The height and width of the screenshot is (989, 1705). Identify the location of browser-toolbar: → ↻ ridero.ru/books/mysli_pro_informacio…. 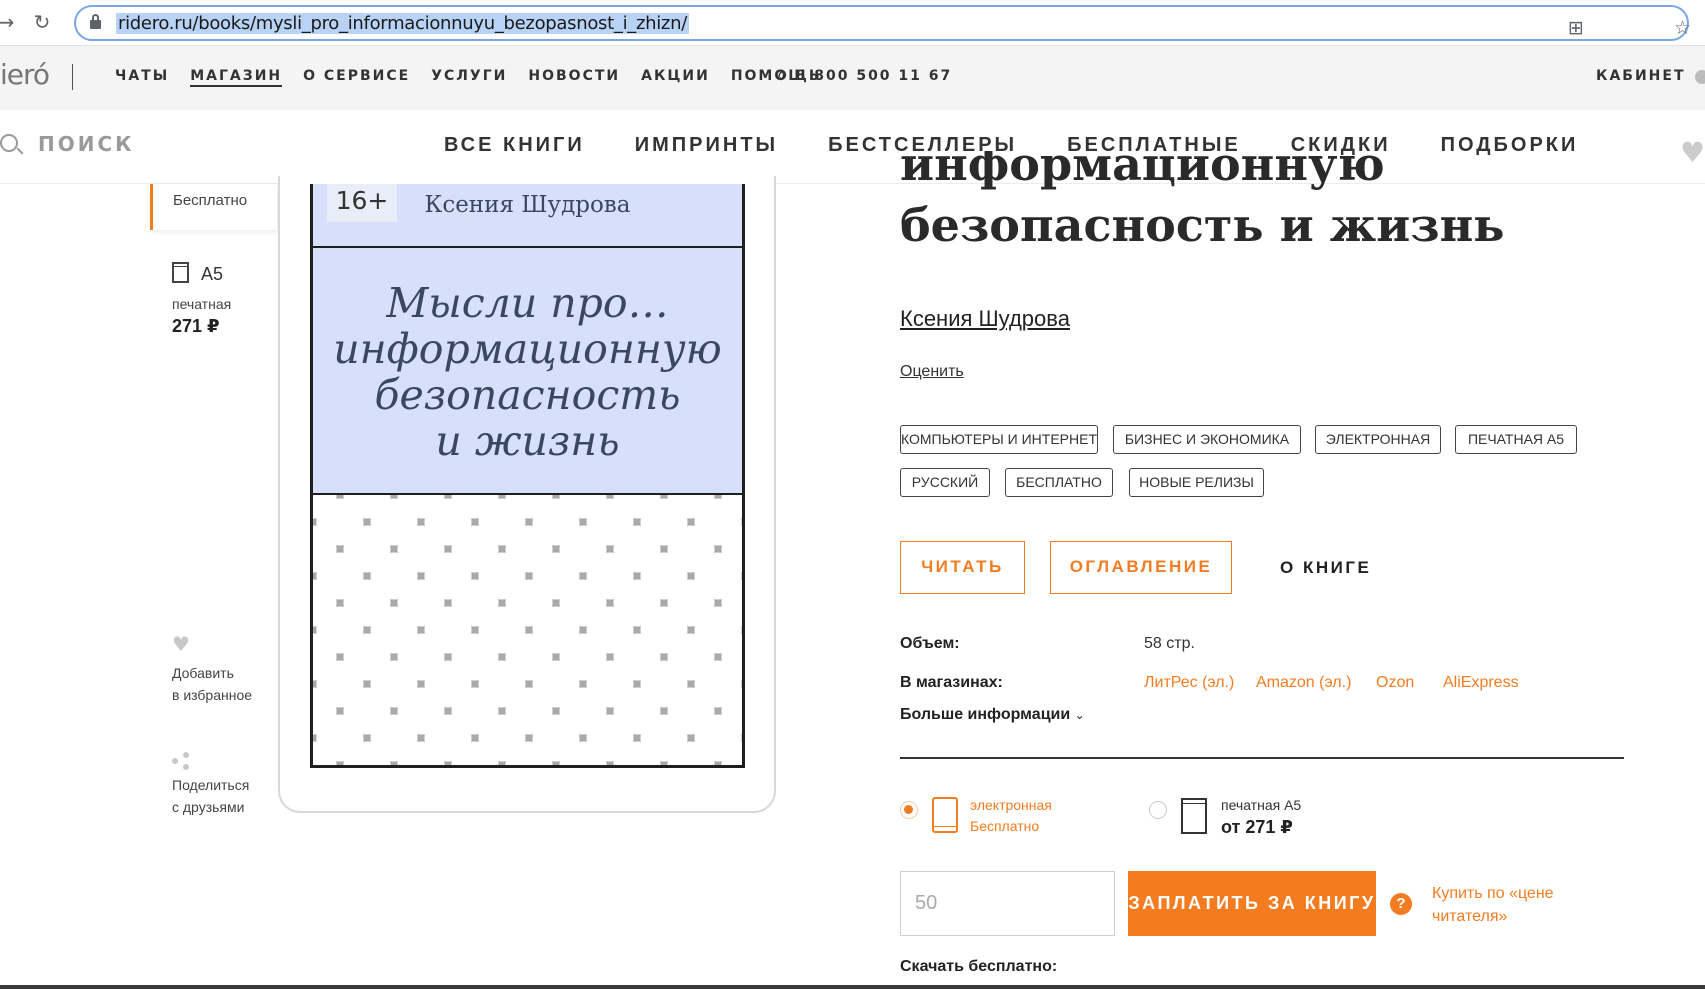
(852, 23).